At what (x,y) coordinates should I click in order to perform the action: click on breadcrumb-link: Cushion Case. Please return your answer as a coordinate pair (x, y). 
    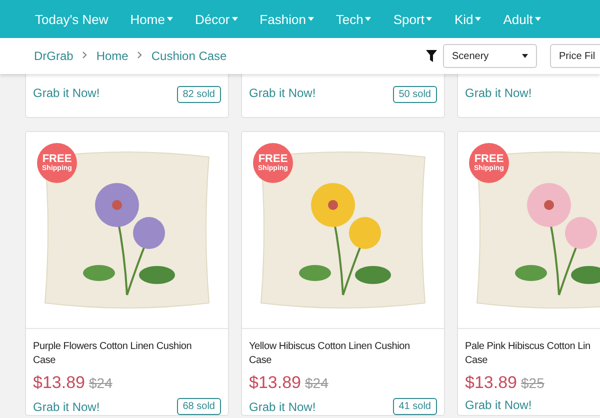
    Looking at the image, I should click on (189, 56).